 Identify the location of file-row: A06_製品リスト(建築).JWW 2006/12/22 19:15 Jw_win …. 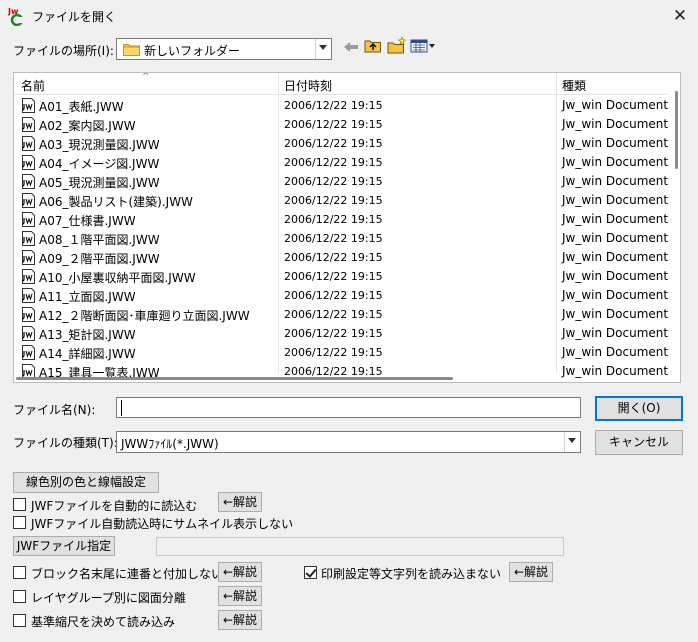
(341, 200).